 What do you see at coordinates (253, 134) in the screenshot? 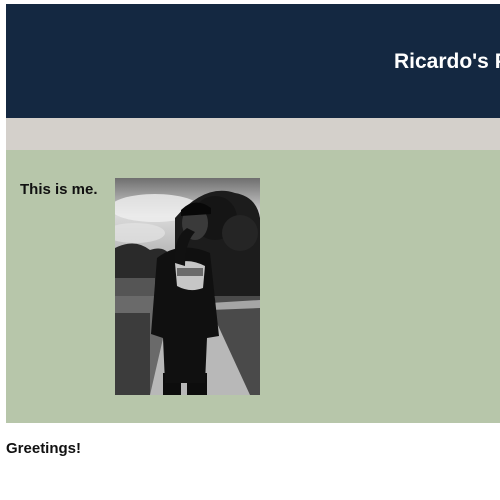
I see `nav-bar` at bounding box center [253, 134].